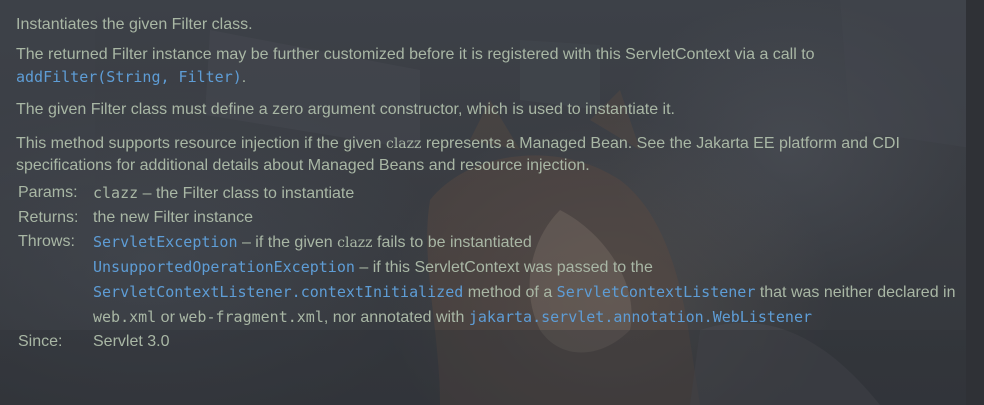  I want to click on params-label: Params:, so click(48, 192).